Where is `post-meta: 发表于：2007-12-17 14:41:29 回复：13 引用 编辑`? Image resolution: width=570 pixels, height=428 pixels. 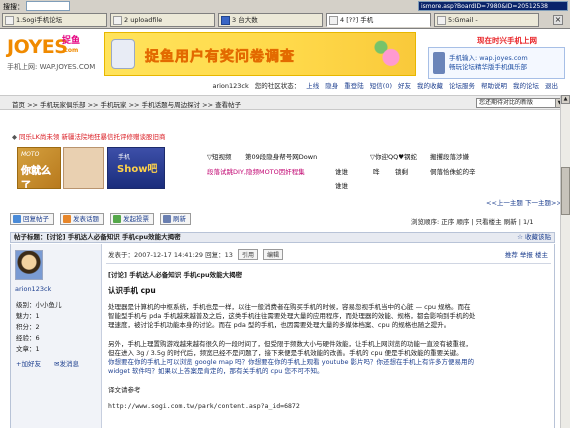
post-meta: 发表于：2007-12-17 14:41:29 回复：13 引用 编辑 is located at coordinates (196, 254).